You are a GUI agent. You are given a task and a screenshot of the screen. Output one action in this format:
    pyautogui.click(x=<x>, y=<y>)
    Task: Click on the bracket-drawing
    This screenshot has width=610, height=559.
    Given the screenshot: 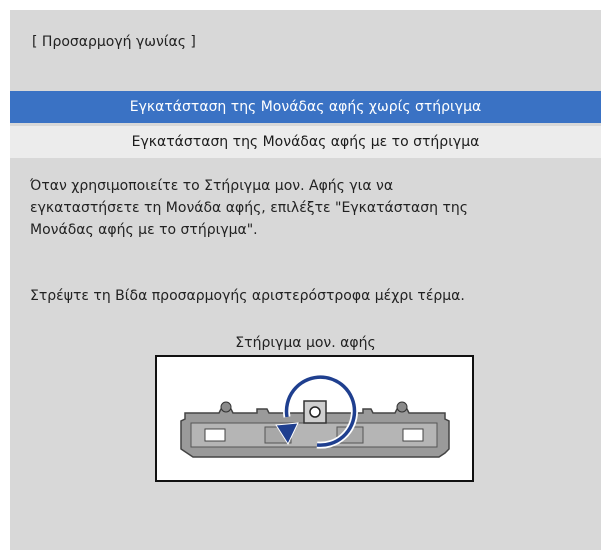 What is the action you would take?
    pyautogui.click(x=315, y=415)
    